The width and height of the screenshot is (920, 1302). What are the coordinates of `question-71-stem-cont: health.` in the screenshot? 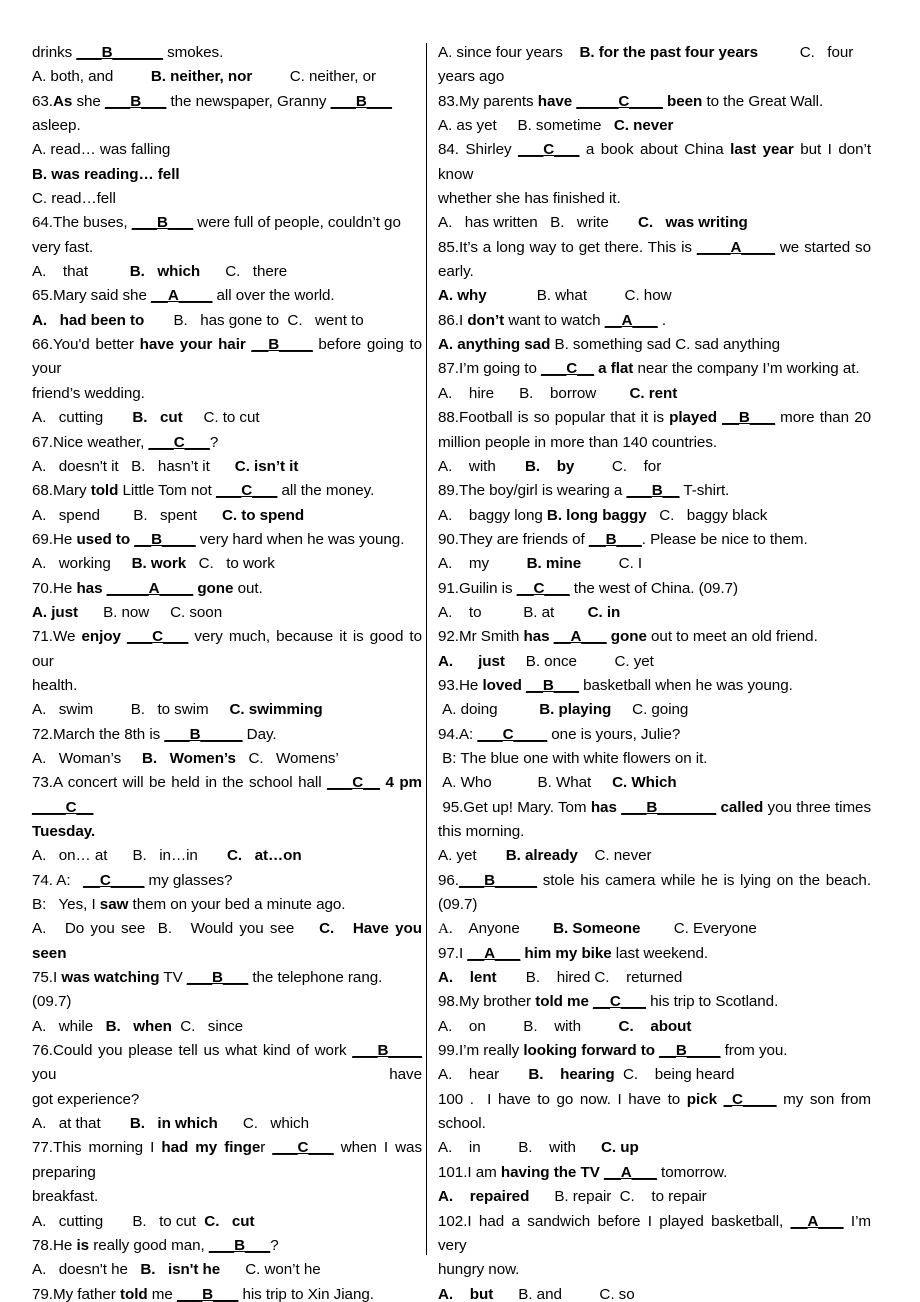 It's located at (55, 685).